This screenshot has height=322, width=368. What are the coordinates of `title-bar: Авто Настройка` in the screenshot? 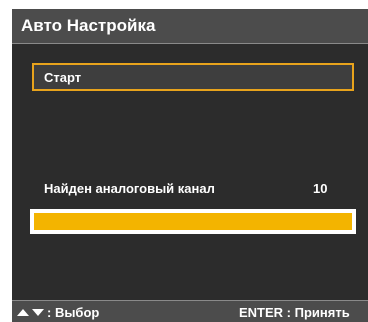 It's located at (190, 26).